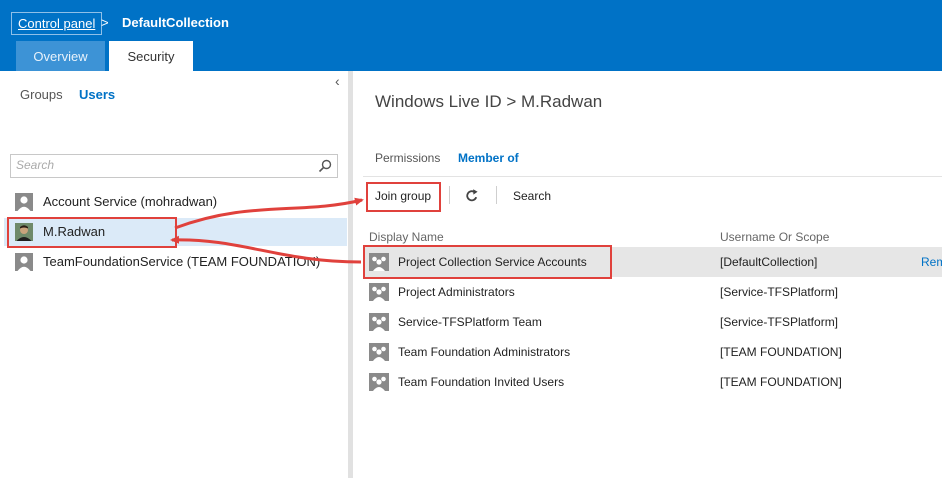 This screenshot has height=478, width=942. I want to click on tab-member-of: Member of, so click(488, 158).